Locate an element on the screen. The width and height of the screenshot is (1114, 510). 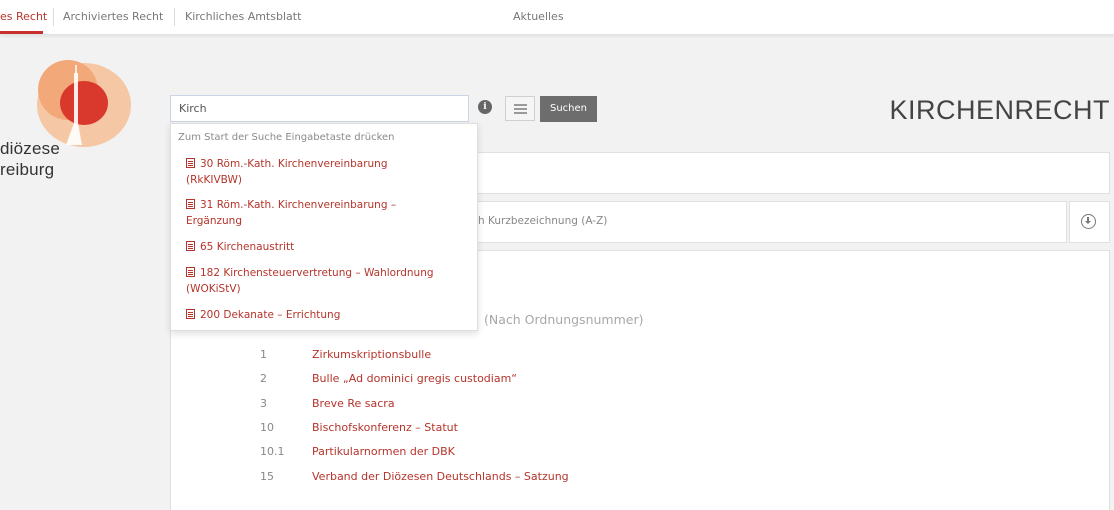
active-tab-indicator is located at coordinates (21, 32).